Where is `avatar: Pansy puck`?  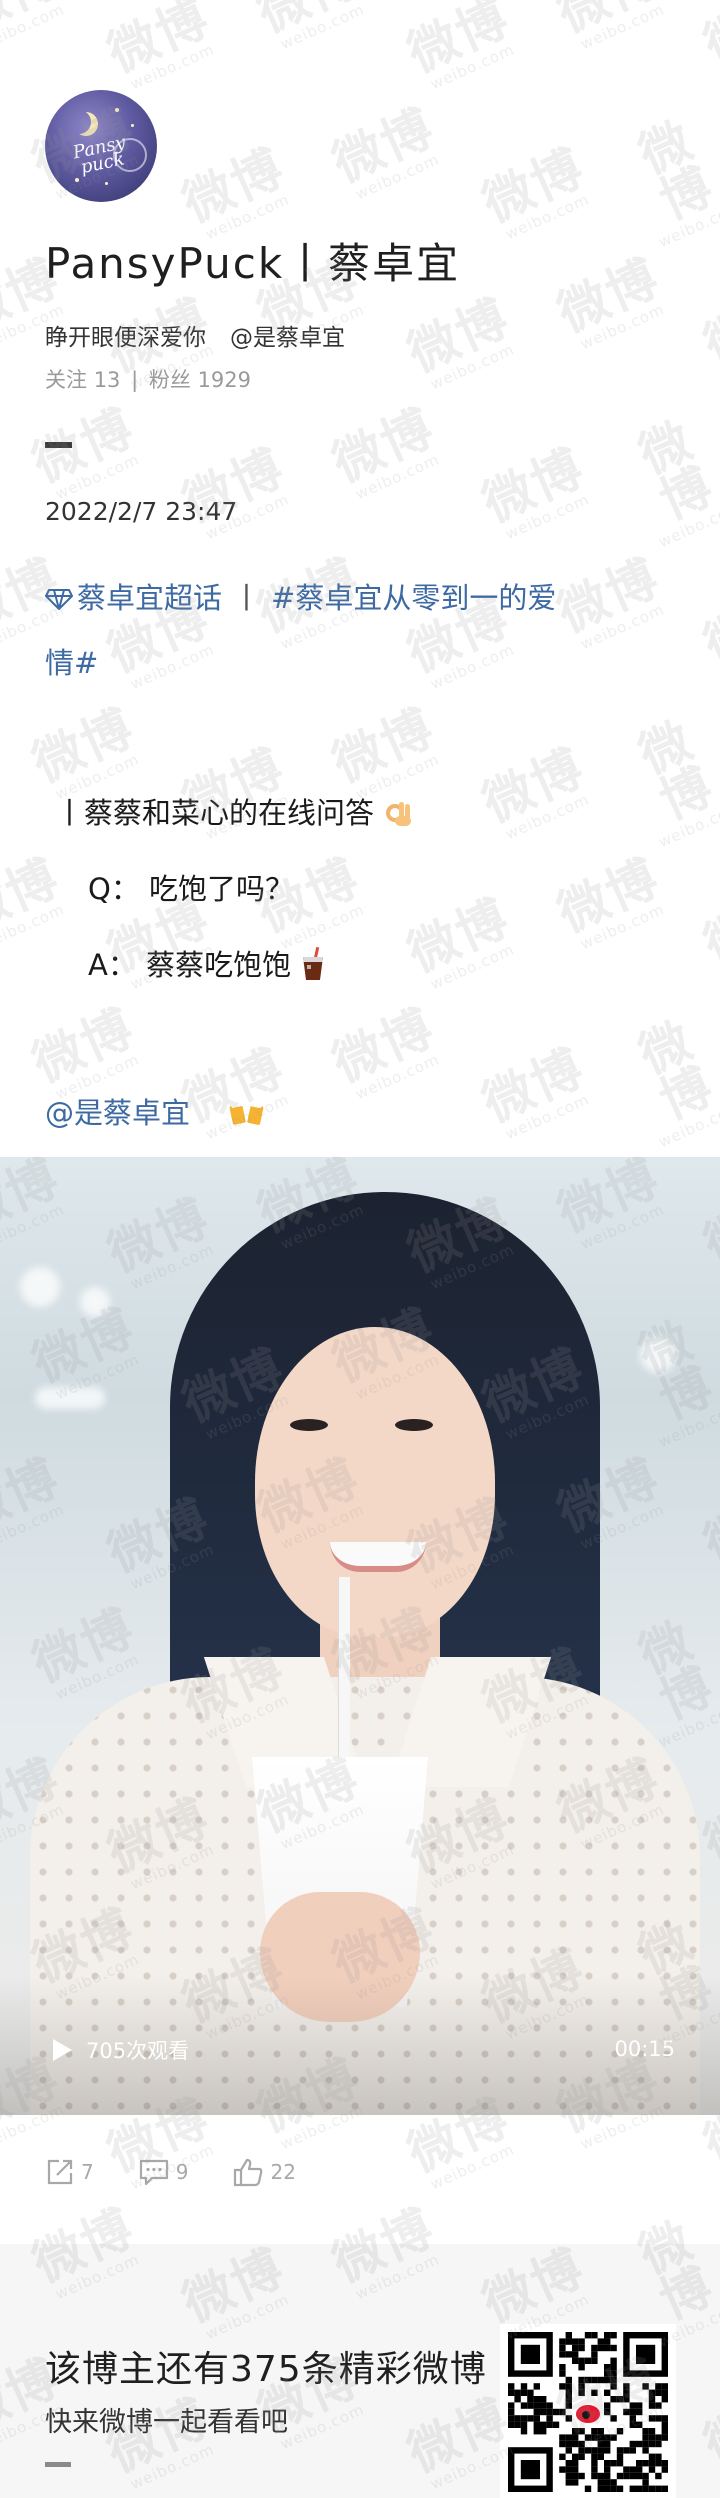
avatar: Pansy puck is located at coordinates (101, 146).